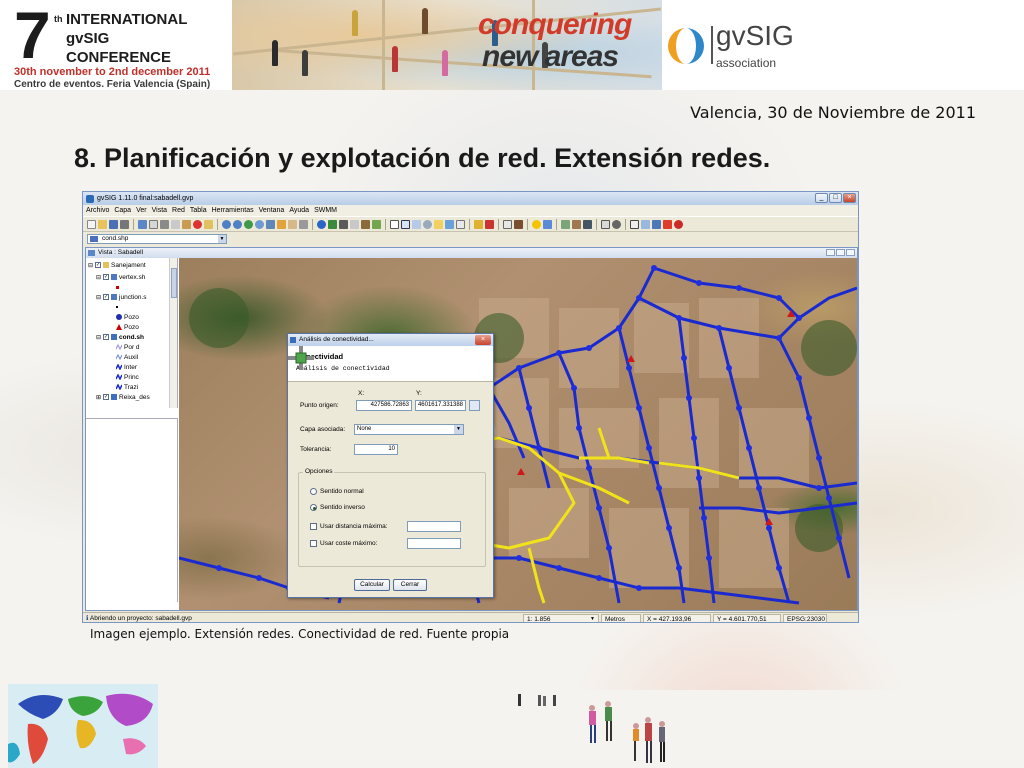 This screenshot has width=1024, height=768. What do you see at coordinates (478, 224) in the screenshot?
I see `filter-icon` at bounding box center [478, 224].